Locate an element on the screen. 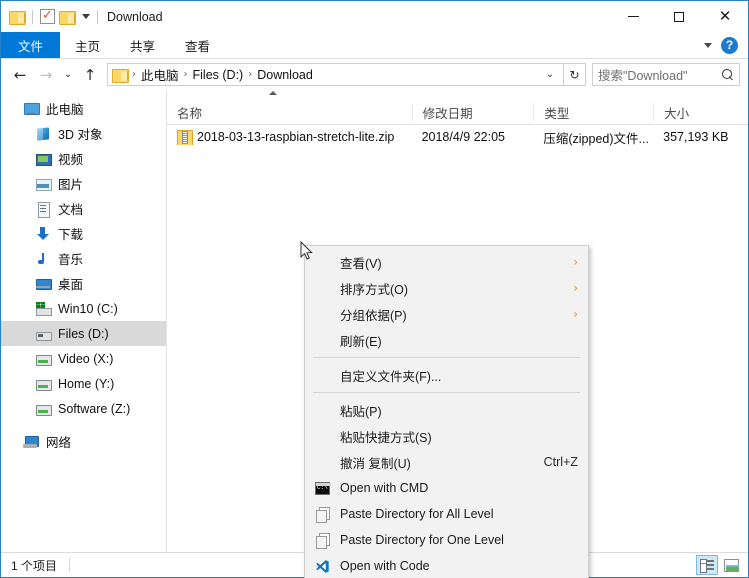 This screenshot has width=749, height=578. sidebar-item-downloads: 下载 is located at coordinates (83, 233).